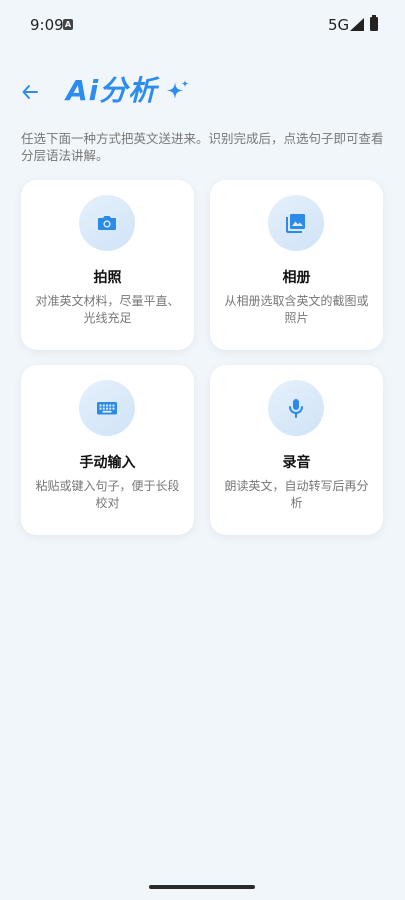 The image size is (405, 900). I want to click on keyboard-icon, so click(107, 408).